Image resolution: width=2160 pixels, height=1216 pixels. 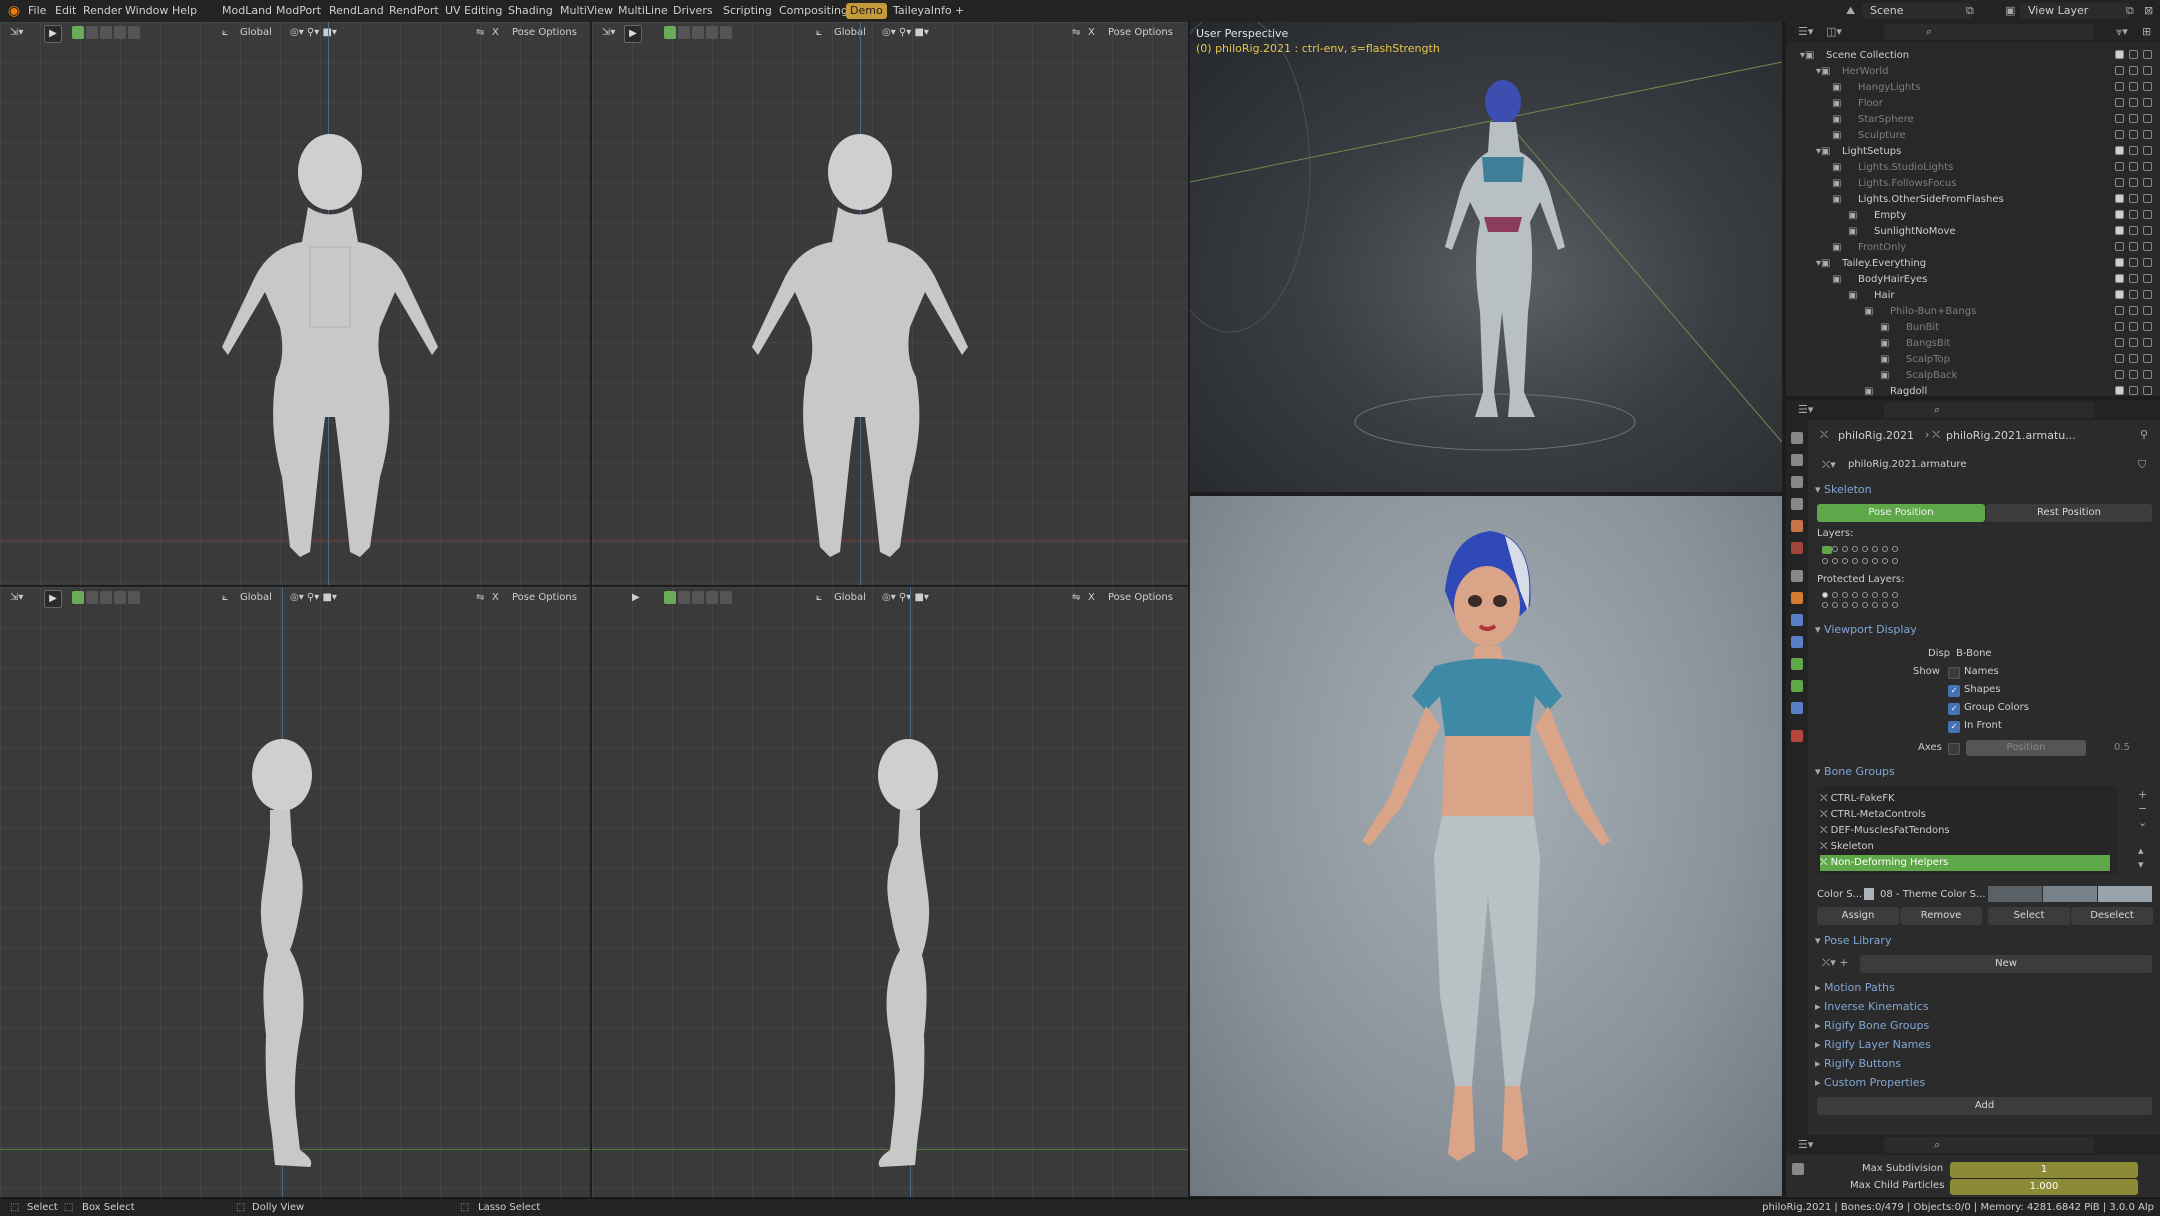 I want to click on menu-edit: Edit, so click(x=65, y=10).